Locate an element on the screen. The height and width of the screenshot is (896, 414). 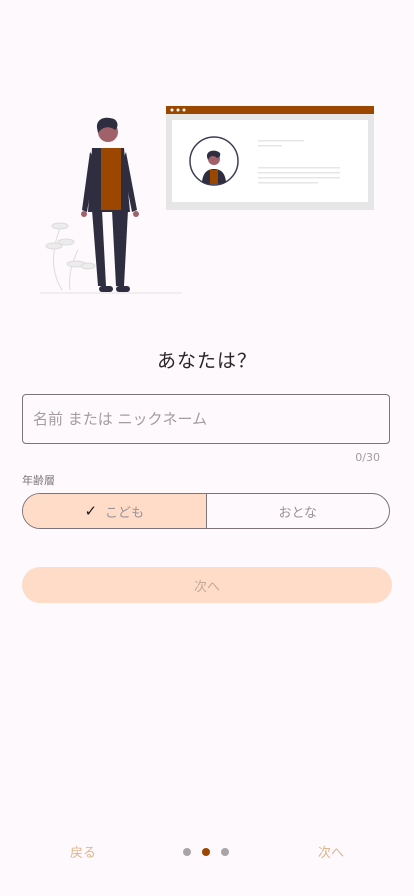
next-button-label: 次へ is located at coordinates (206, 587).